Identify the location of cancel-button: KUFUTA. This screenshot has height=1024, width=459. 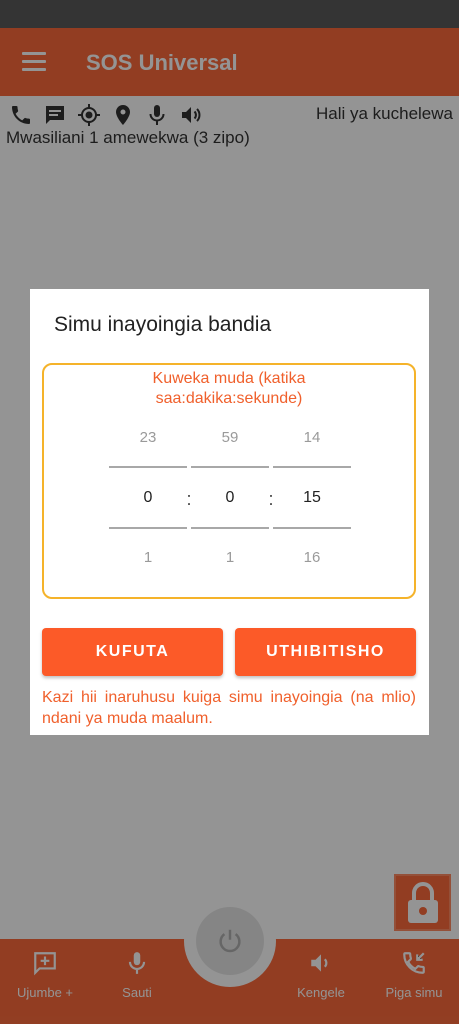
(132, 652).